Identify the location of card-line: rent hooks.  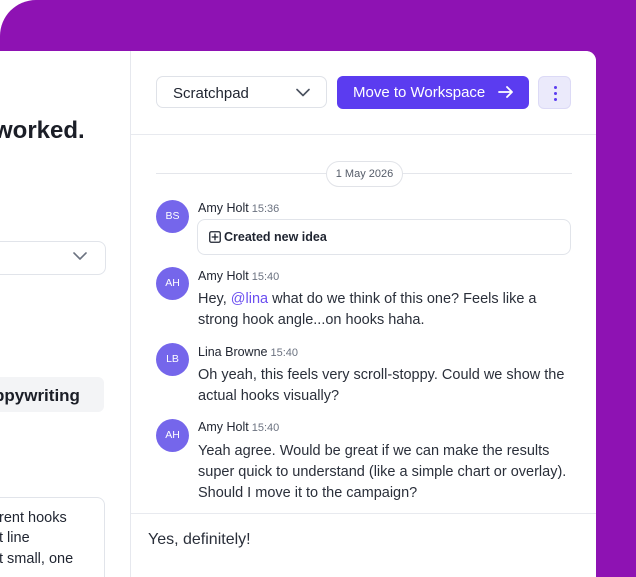
(33, 518).